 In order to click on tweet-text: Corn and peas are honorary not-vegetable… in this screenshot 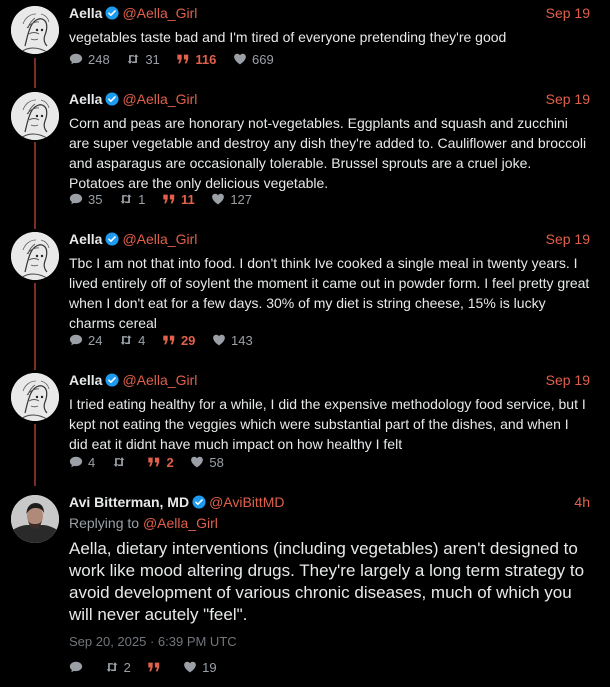, I will do `click(328, 153)`.